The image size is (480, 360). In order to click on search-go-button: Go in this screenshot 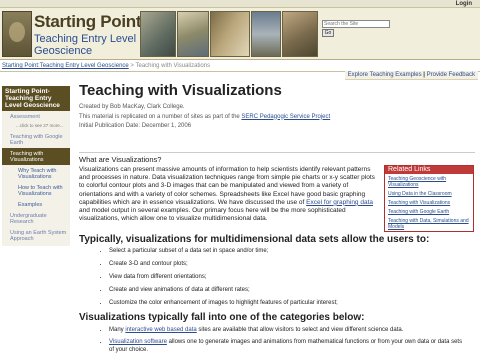, I will do `click(328, 33)`.